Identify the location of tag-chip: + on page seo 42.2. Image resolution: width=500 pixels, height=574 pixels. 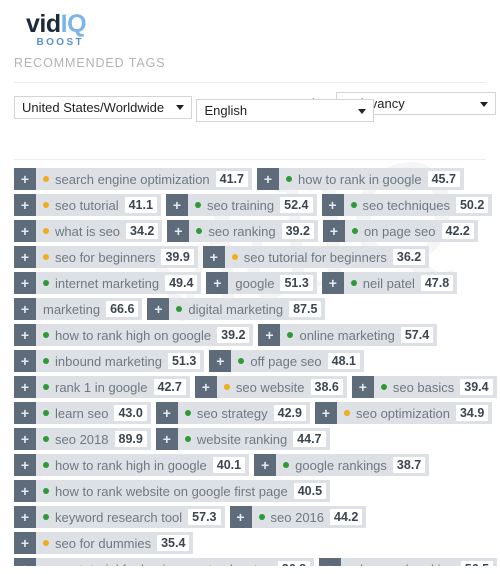
(400, 231).